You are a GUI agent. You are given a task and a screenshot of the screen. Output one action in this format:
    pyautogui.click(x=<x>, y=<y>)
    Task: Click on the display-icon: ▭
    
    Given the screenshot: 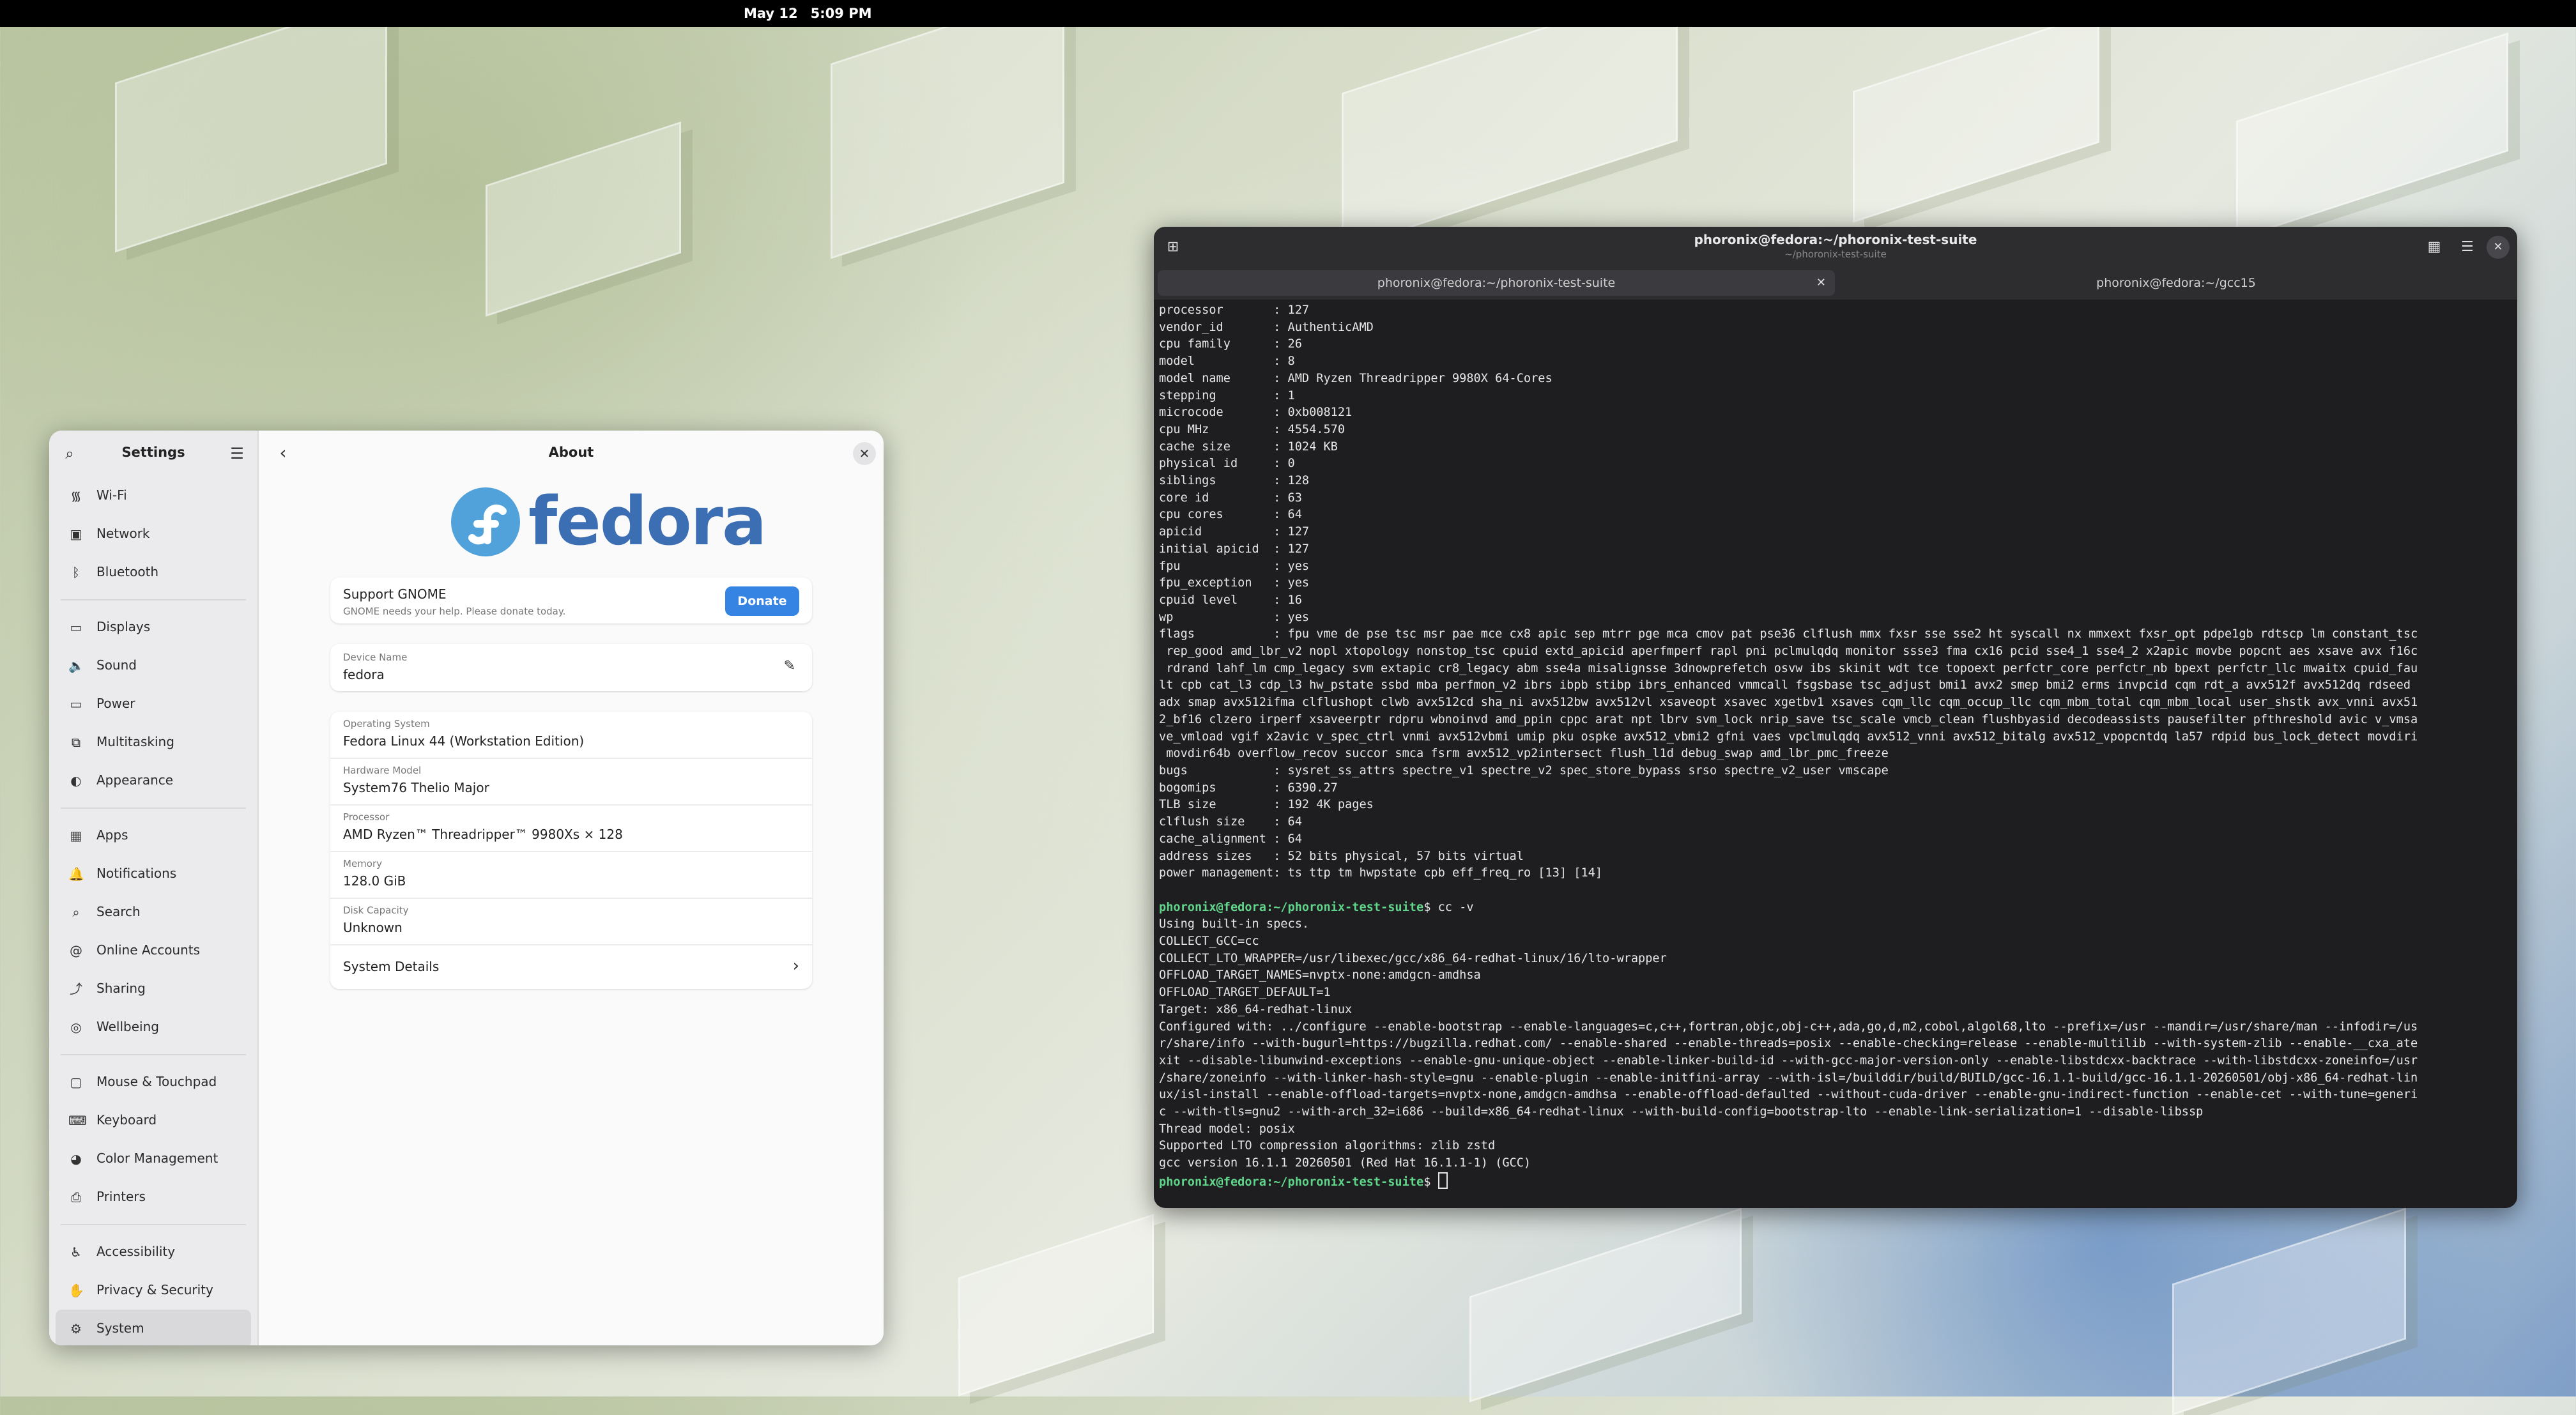 What is the action you would take?
    pyautogui.click(x=76, y=627)
    